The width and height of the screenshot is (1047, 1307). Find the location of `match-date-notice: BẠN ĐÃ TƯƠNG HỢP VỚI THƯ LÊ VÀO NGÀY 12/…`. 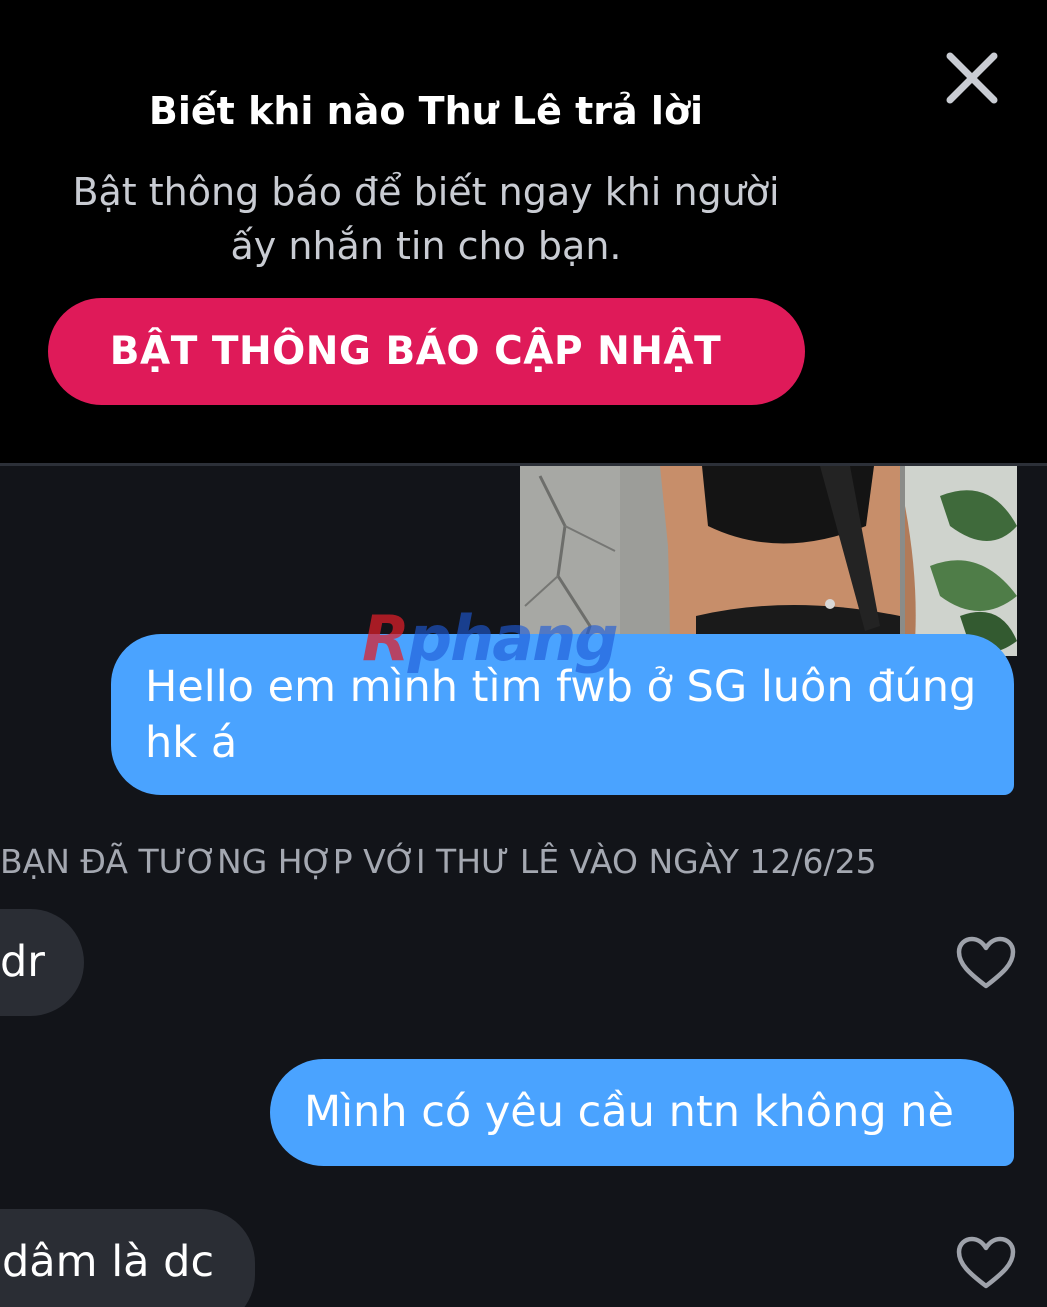

match-date-notice: BẠN ĐÃ TƯƠNG HỢP VỚI THƯ LÊ VÀO NGÀY 12/… is located at coordinates (438, 861).